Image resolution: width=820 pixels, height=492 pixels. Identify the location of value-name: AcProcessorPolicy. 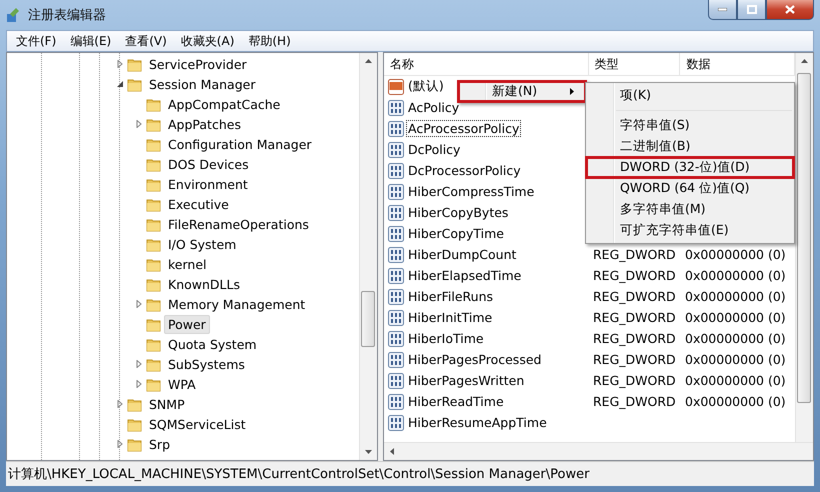
(464, 128).